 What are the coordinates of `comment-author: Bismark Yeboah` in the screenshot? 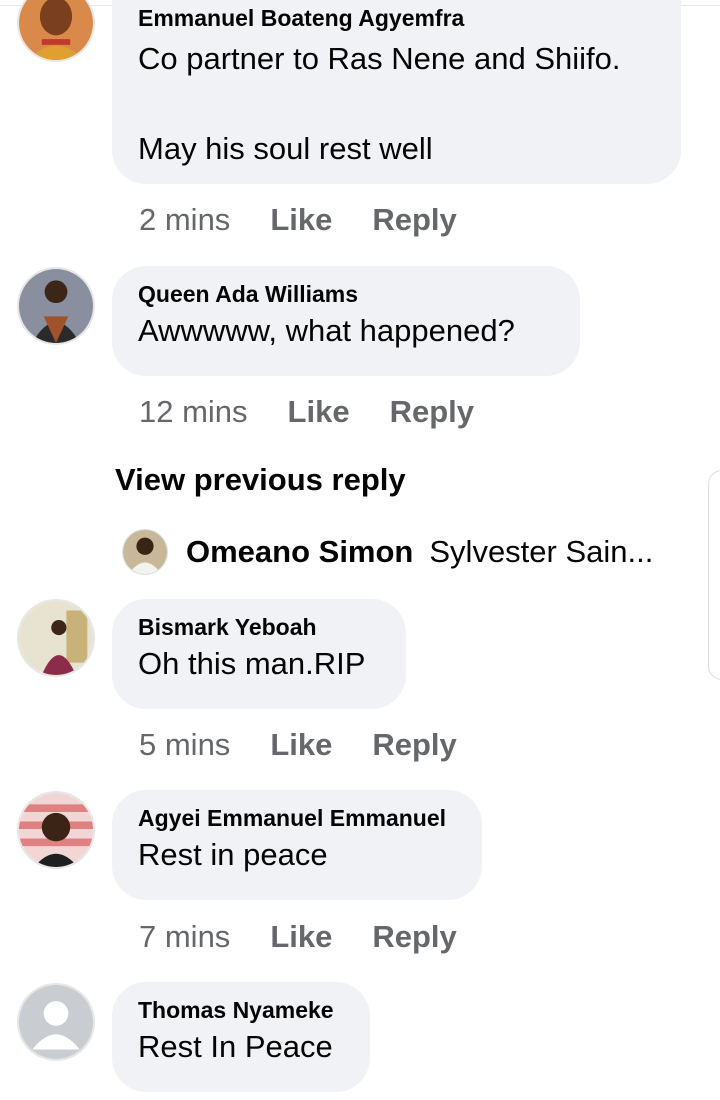 It's located at (259, 627).